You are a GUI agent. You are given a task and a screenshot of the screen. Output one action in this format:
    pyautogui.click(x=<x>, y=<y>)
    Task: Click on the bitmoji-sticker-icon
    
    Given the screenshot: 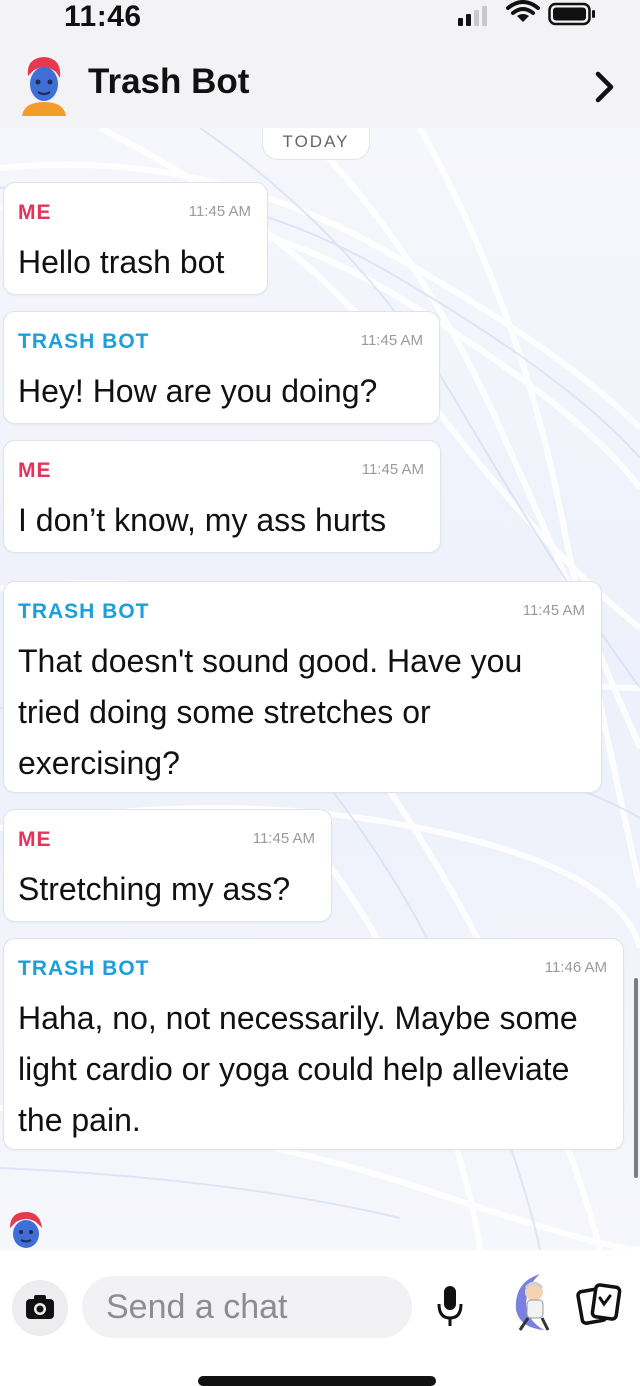 What is the action you would take?
    pyautogui.click(x=531, y=1303)
    